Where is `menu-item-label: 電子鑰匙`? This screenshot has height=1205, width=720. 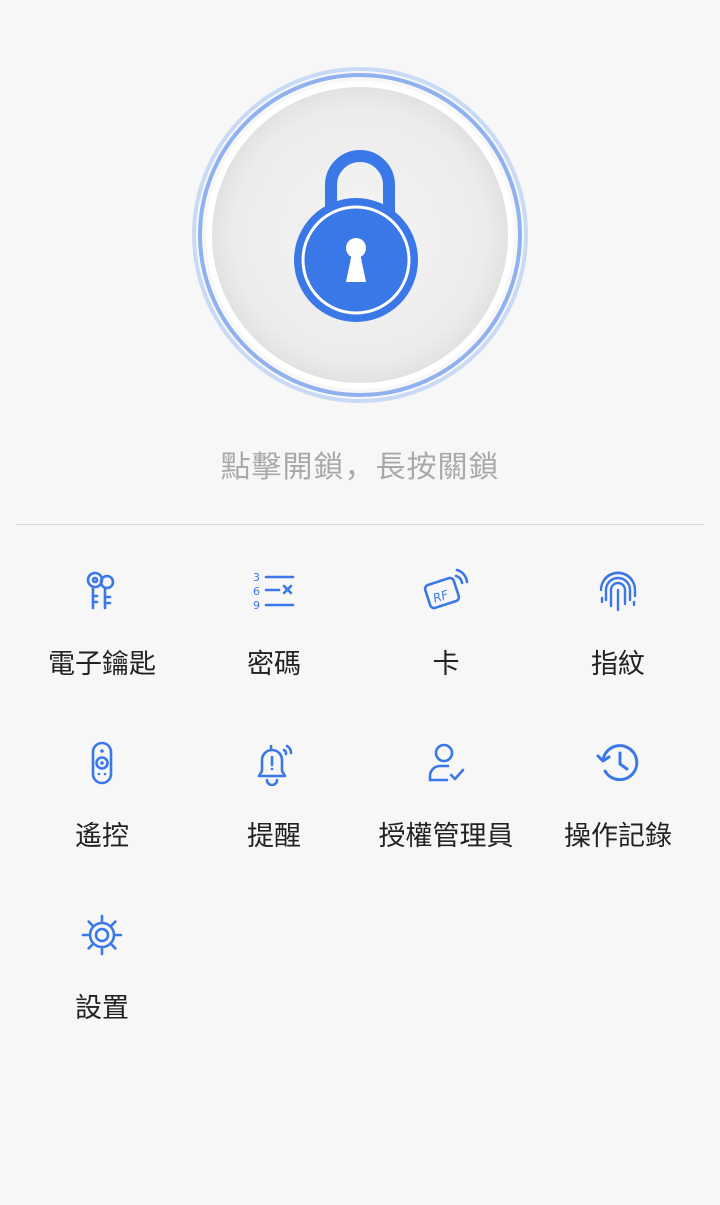
menu-item-label: 電子鑰匙 is located at coordinates (102, 664).